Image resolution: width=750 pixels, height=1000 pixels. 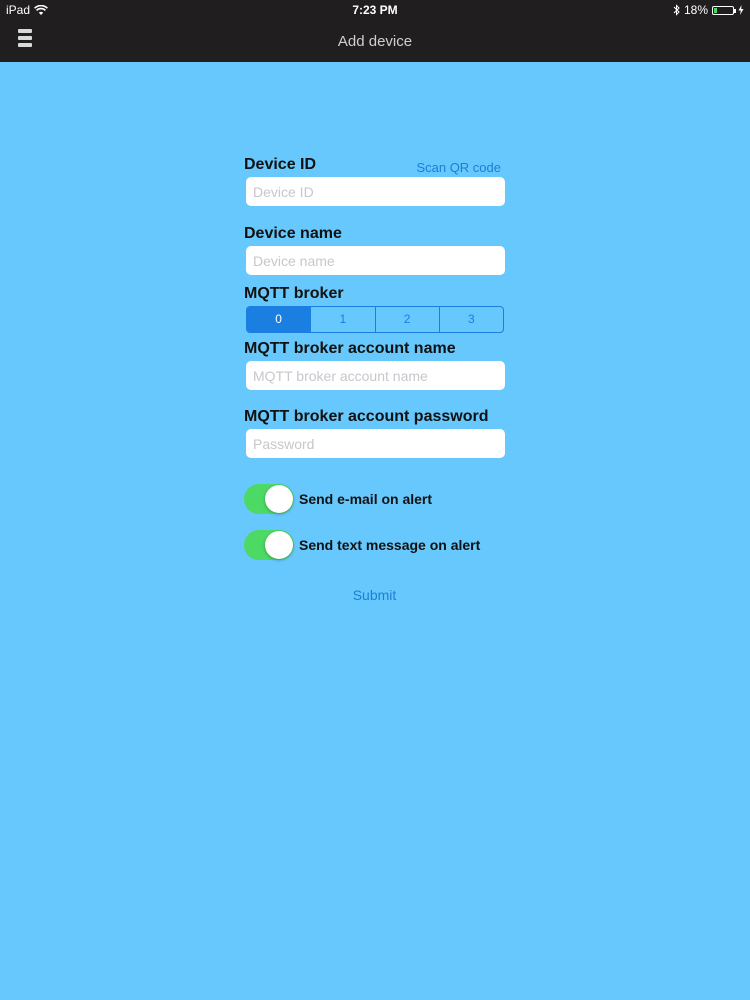 What do you see at coordinates (375, 10) in the screenshot?
I see `status-time: 7:23 PM` at bounding box center [375, 10].